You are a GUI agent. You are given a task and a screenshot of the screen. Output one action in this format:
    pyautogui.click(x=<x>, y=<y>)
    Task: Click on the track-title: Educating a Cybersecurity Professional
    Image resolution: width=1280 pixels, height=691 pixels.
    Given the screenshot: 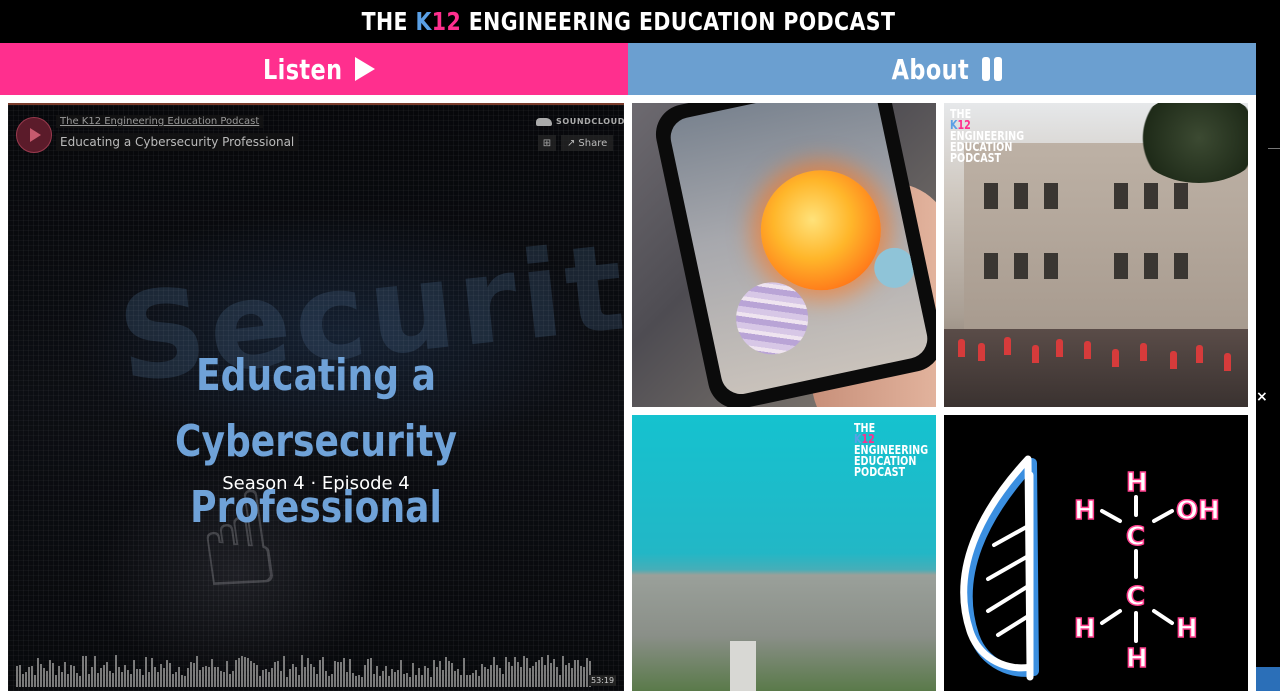 What is the action you would take?
    pyautogui.click(x=177, y=142)
    